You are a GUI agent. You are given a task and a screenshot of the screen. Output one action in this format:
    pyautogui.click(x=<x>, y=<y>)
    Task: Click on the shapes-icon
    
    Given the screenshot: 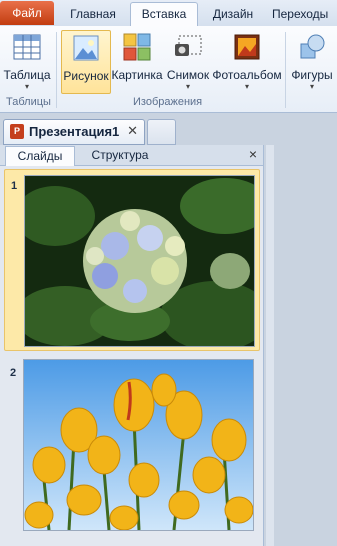 What is the action you would take?
    pyautogui.click(x=312, y=46)
    